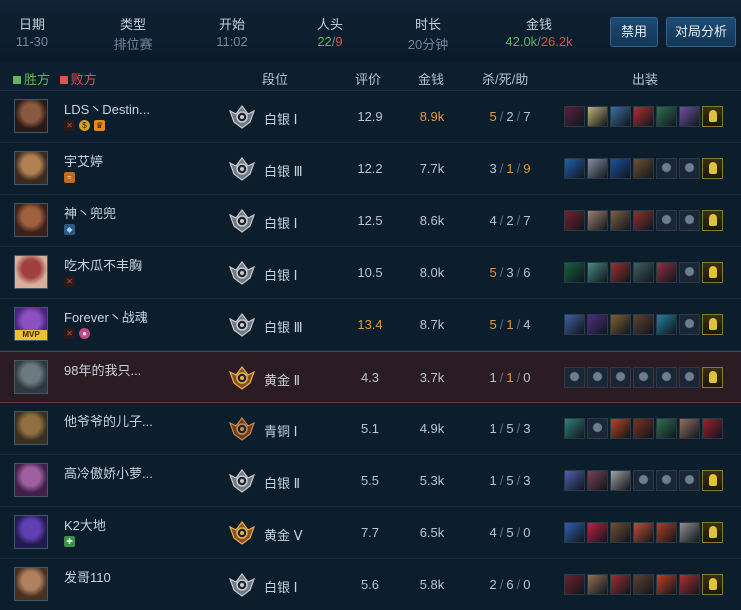 The height and width of the screenshot is (610, 741). Describe the element at coordinates (370, 117) in the screenshot. I see `player-row: LDS丶Destin... ✕ $ ♛ 白银 Ⅰ 12.9 8.9k 5/2/7` at that location.